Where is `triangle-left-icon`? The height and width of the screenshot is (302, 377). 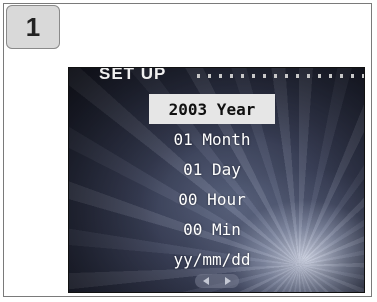
triangle-left-icon is located at coordinates (206, 281).